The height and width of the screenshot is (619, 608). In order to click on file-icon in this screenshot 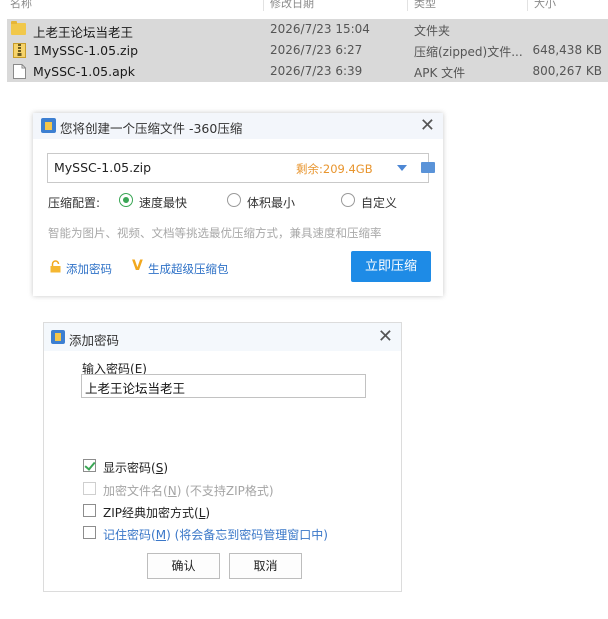, I will do `click(19, 71)`.